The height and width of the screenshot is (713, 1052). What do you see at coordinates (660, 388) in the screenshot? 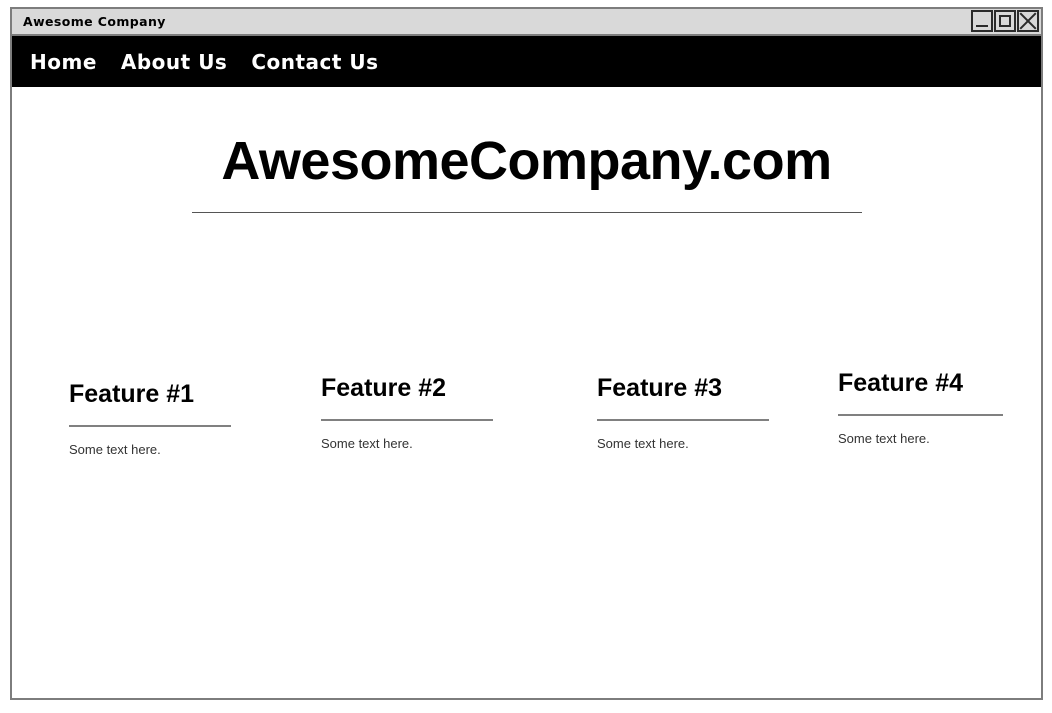
I see `feature-title: Feature #3` at bounding box center [660, 388].